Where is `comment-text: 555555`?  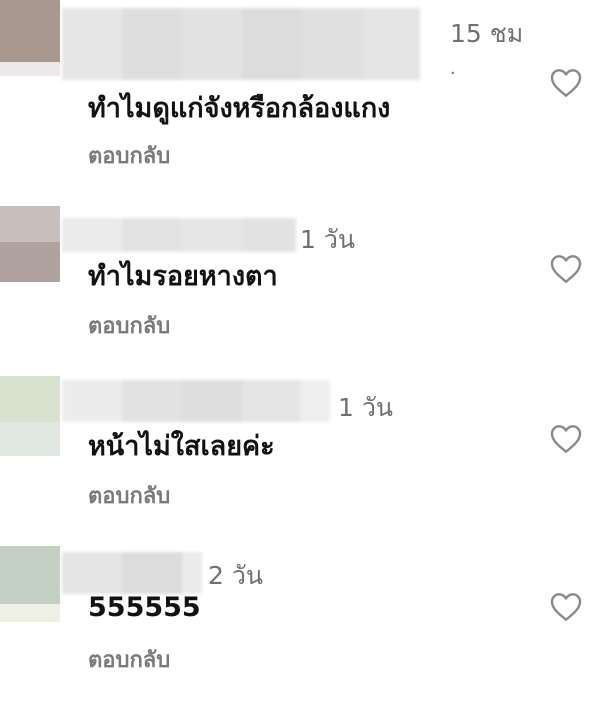 comment-text: 555555 is located at coordinates (144, 607).